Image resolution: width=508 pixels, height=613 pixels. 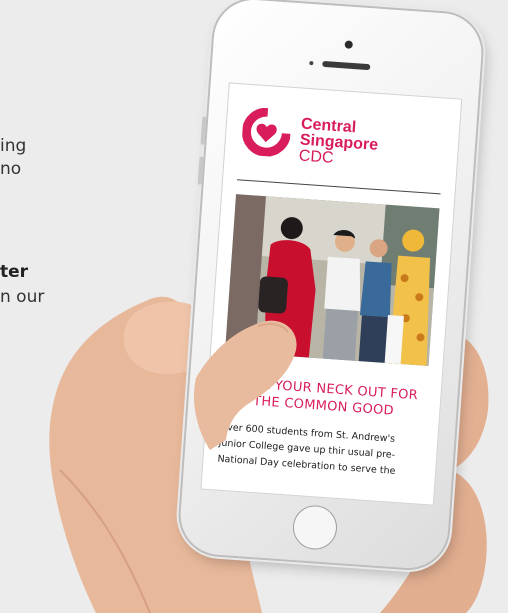 What do you see at coordinates (315, 527) in the screenshot?
I see `home-button` at bounding box center [315, 527].